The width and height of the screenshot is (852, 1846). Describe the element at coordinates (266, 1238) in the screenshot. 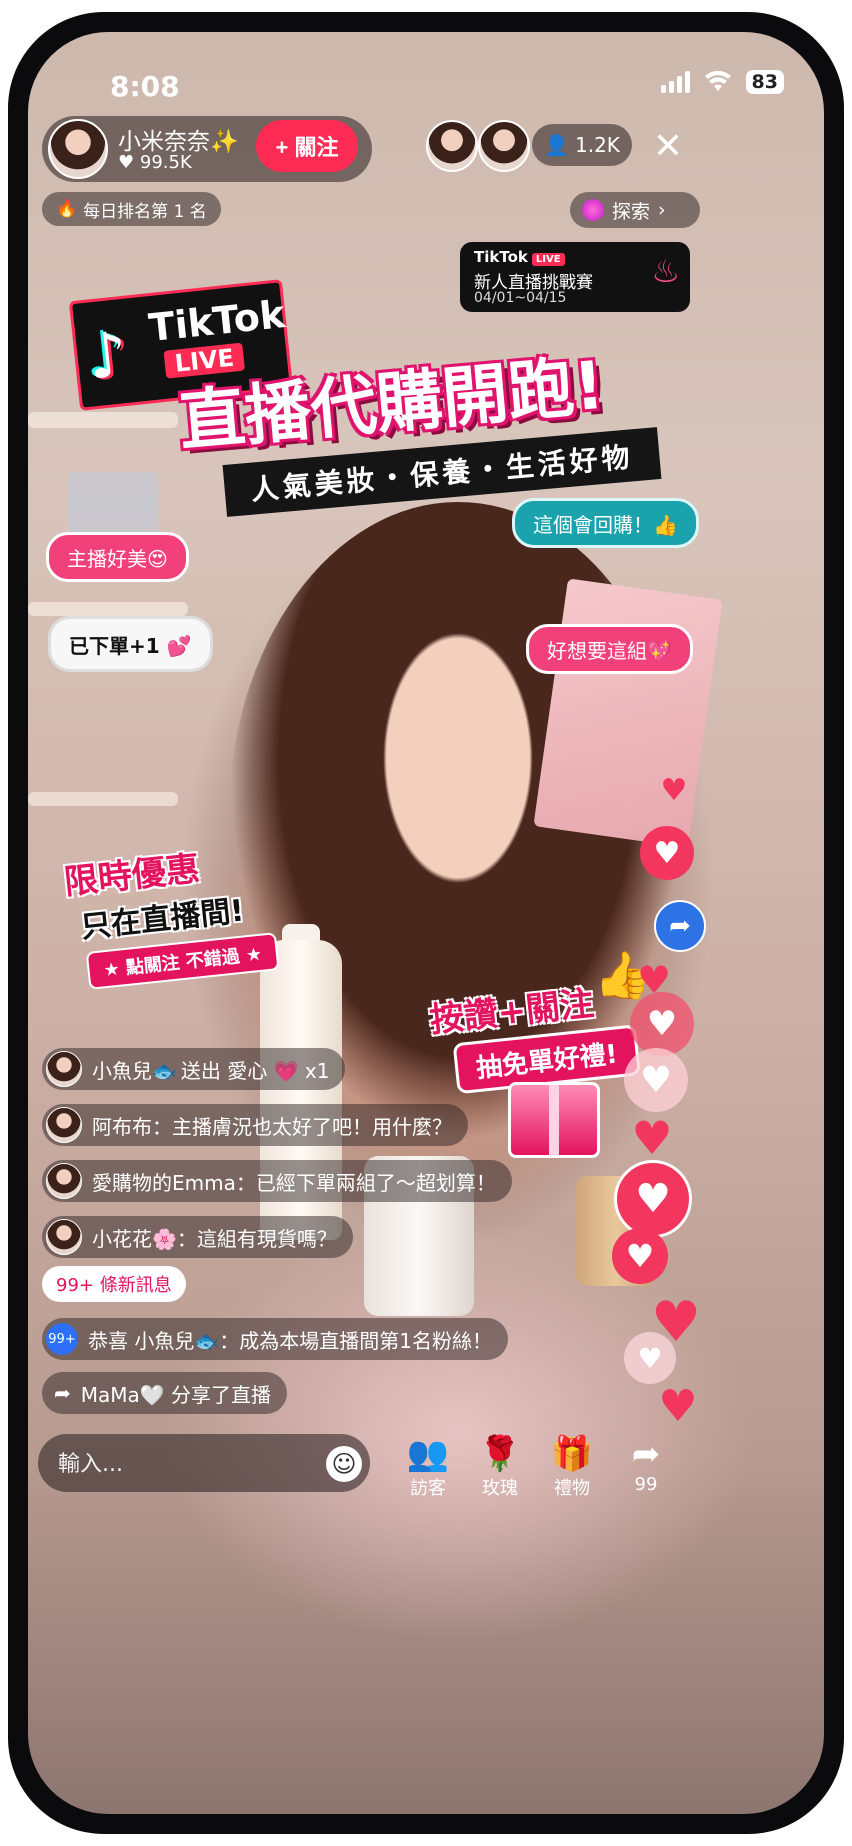

I see `chat-text: 這組有現貨嗎？` at that location.